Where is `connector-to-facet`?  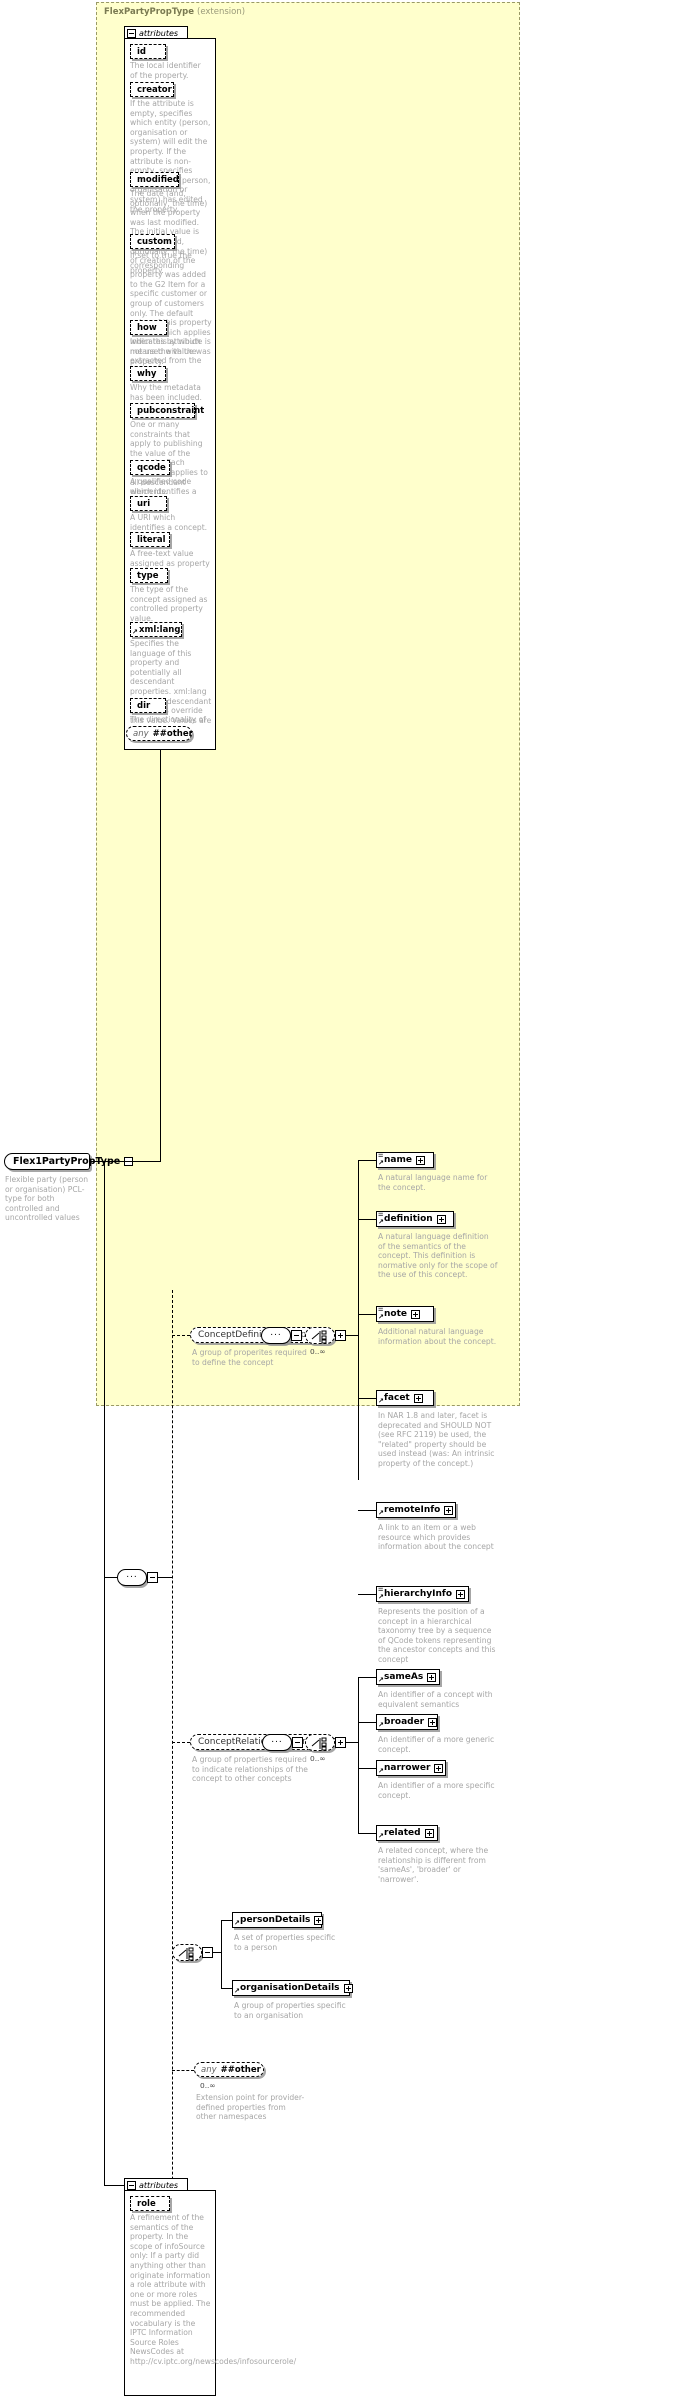 connector-to-facet is located at coordinates (367, 1398).